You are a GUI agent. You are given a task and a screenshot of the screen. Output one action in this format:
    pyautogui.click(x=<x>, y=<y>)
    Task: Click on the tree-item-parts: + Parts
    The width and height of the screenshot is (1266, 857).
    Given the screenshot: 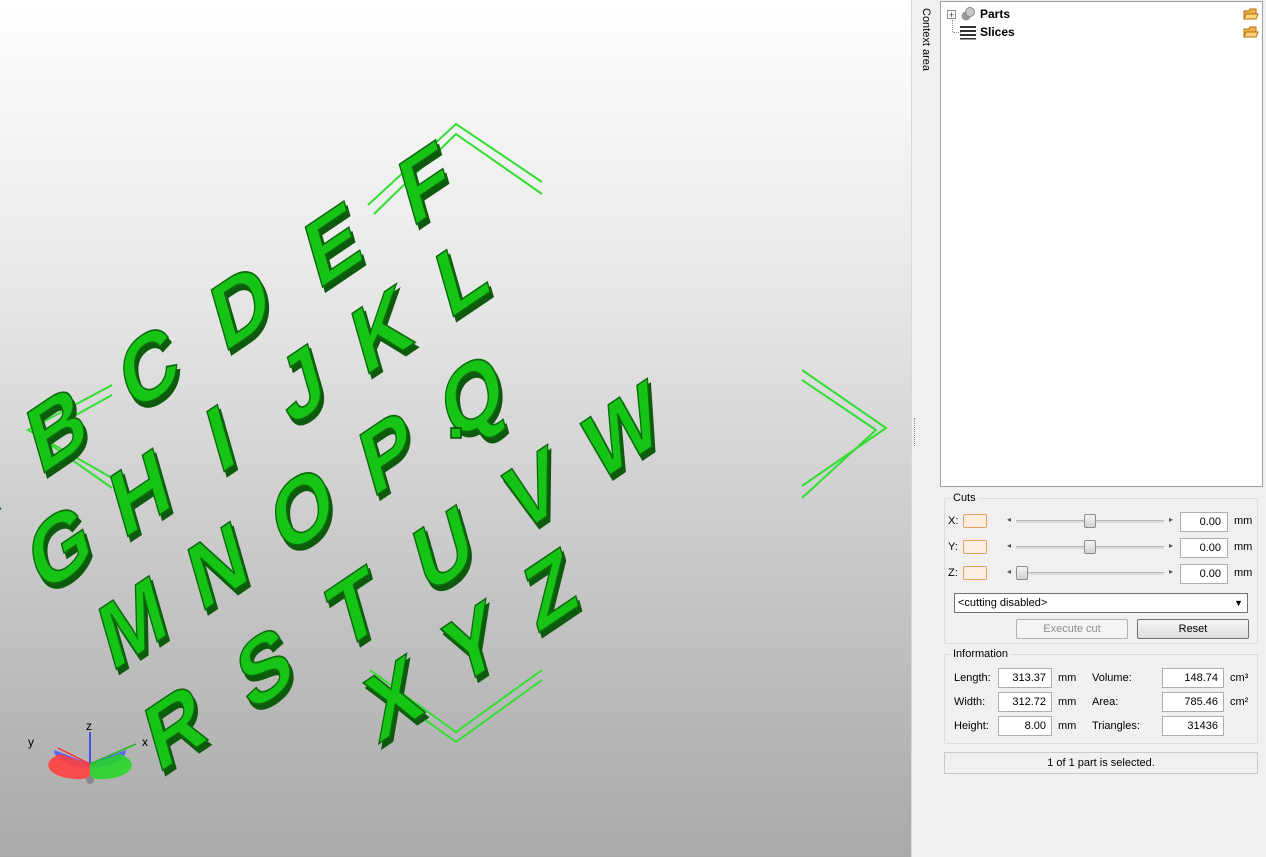 What is the action you would take?
    pyautogui.click(x=978, y=14)
    